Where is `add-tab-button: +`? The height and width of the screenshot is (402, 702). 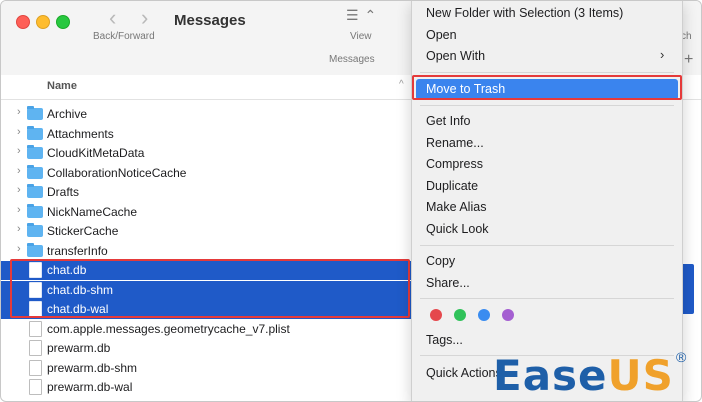 add-tab-button: + is located at coordinates (688, 60).